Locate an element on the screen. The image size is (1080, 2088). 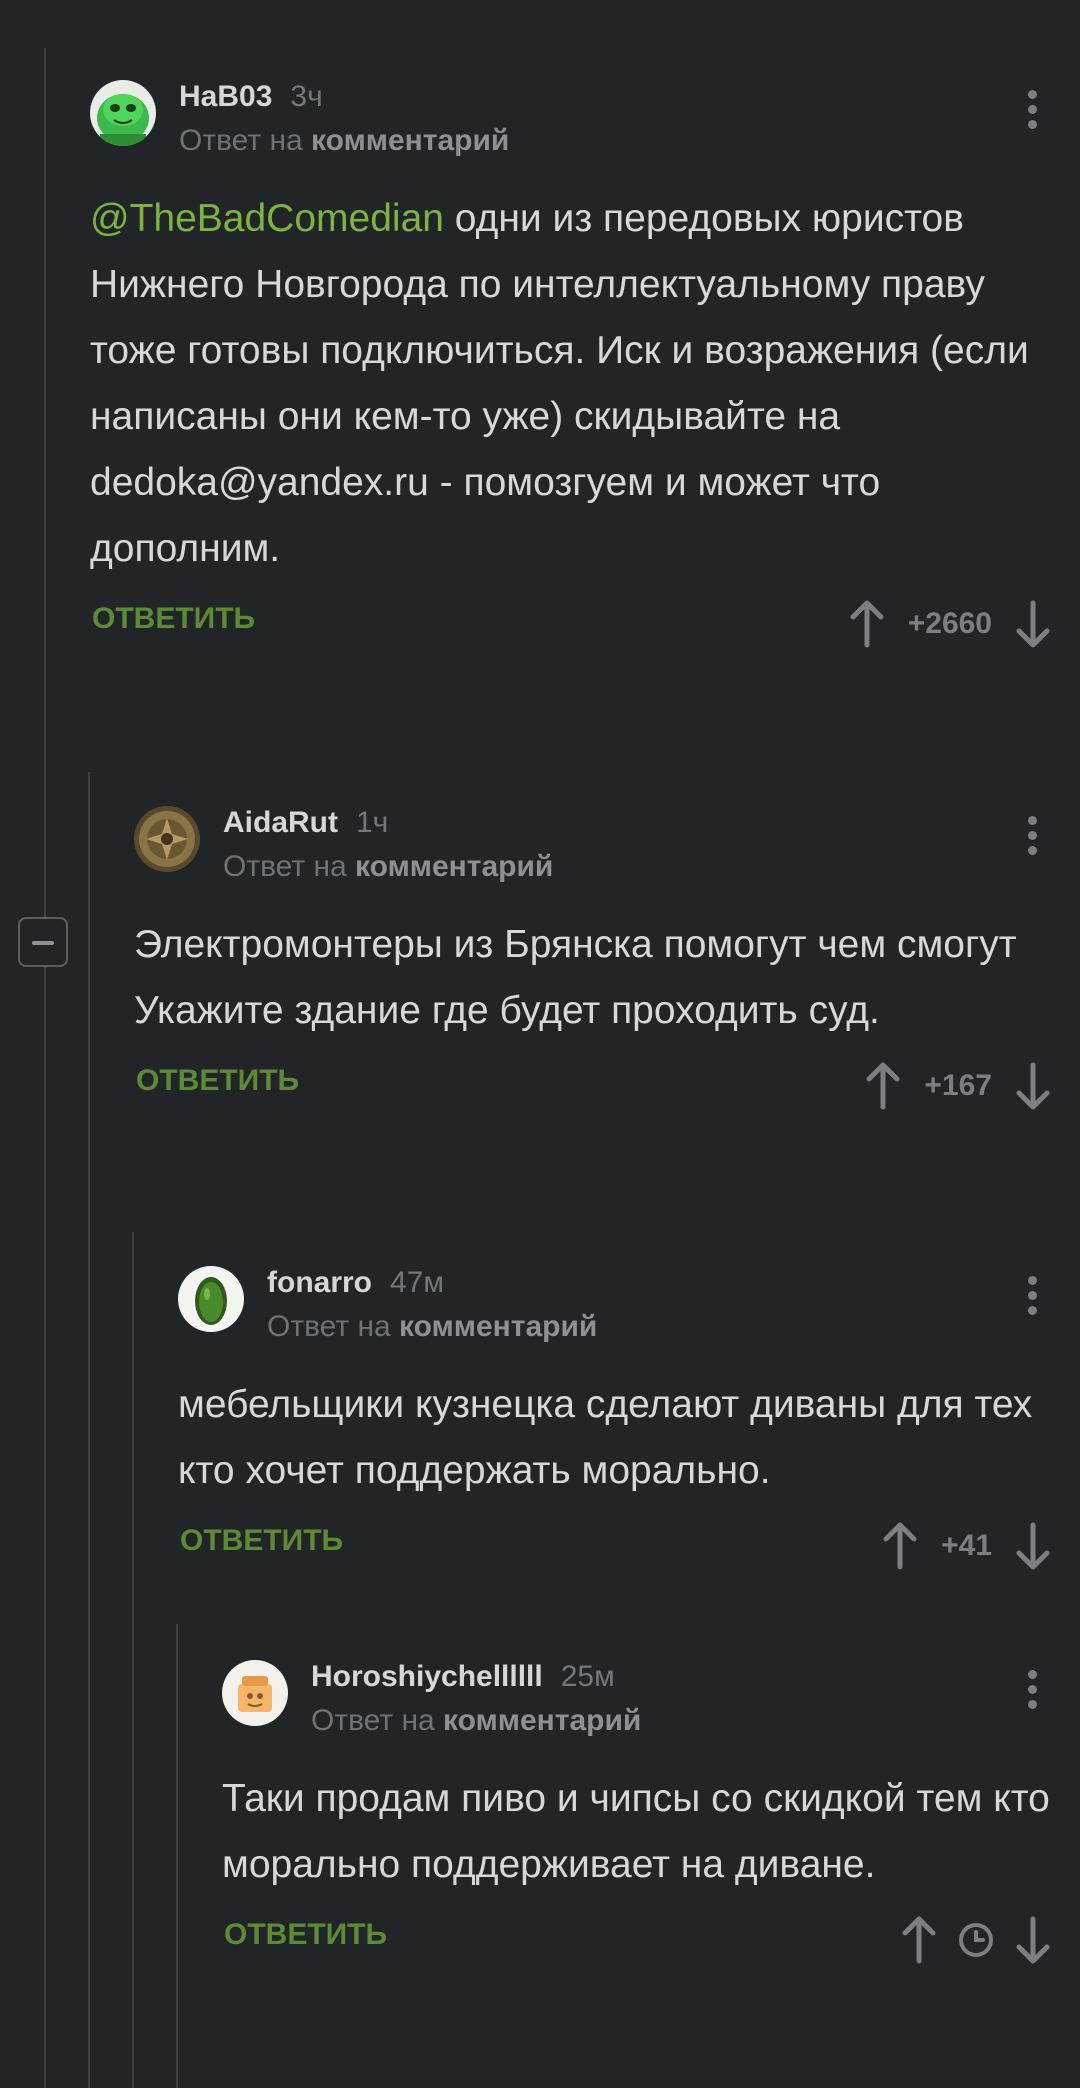
rating-score: +41 is located at coordinates (966, 1545).